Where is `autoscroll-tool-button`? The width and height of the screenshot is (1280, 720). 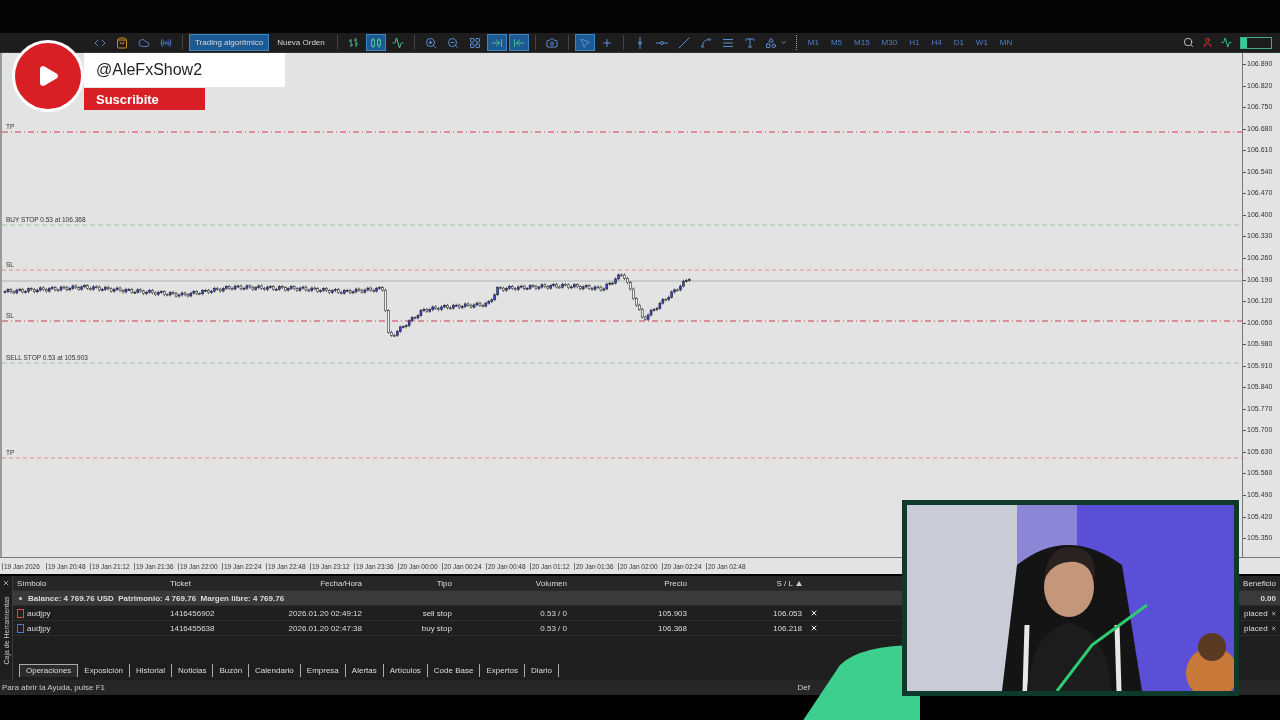 autoscroll-tool-button is located at coordinates (496, 42).